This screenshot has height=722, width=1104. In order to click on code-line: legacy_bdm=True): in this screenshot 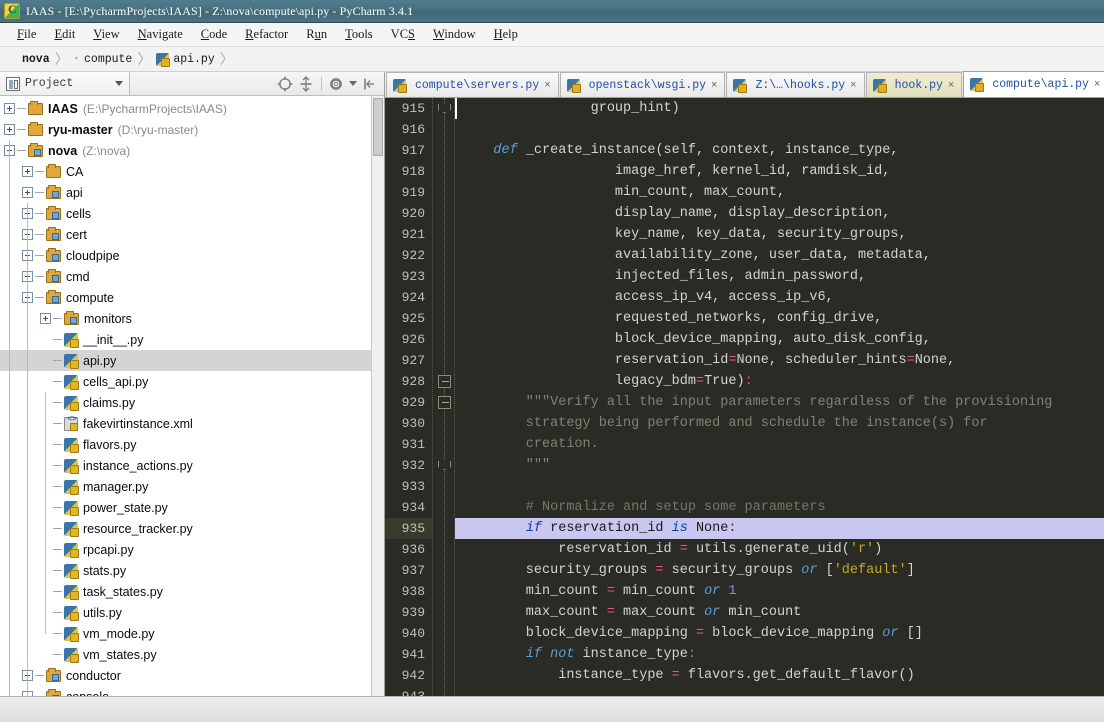, I will do `click(779, 381)`.